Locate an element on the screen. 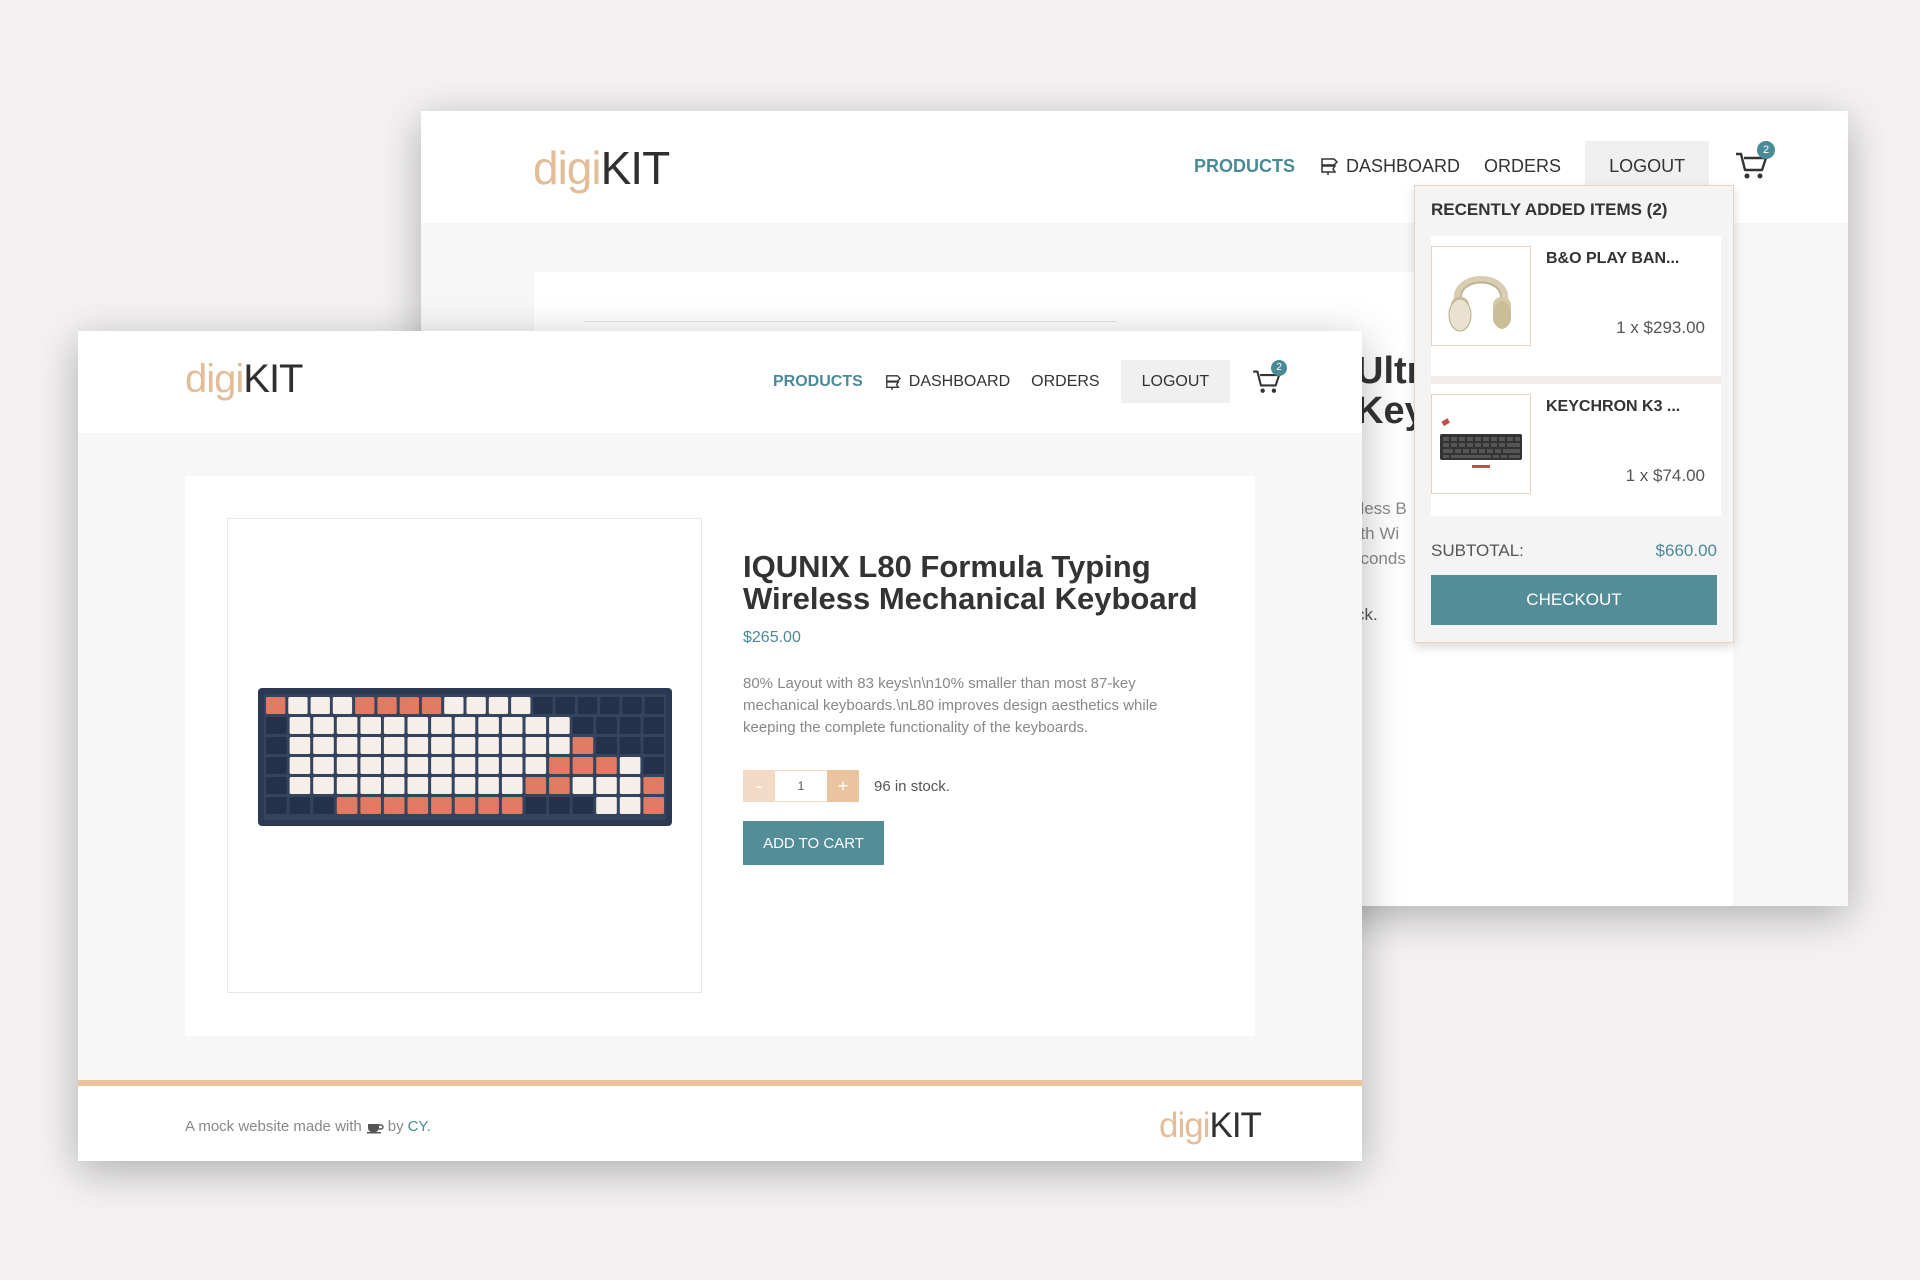  checkout-button: CHECKOUT is located at coordinates (1574, 600).